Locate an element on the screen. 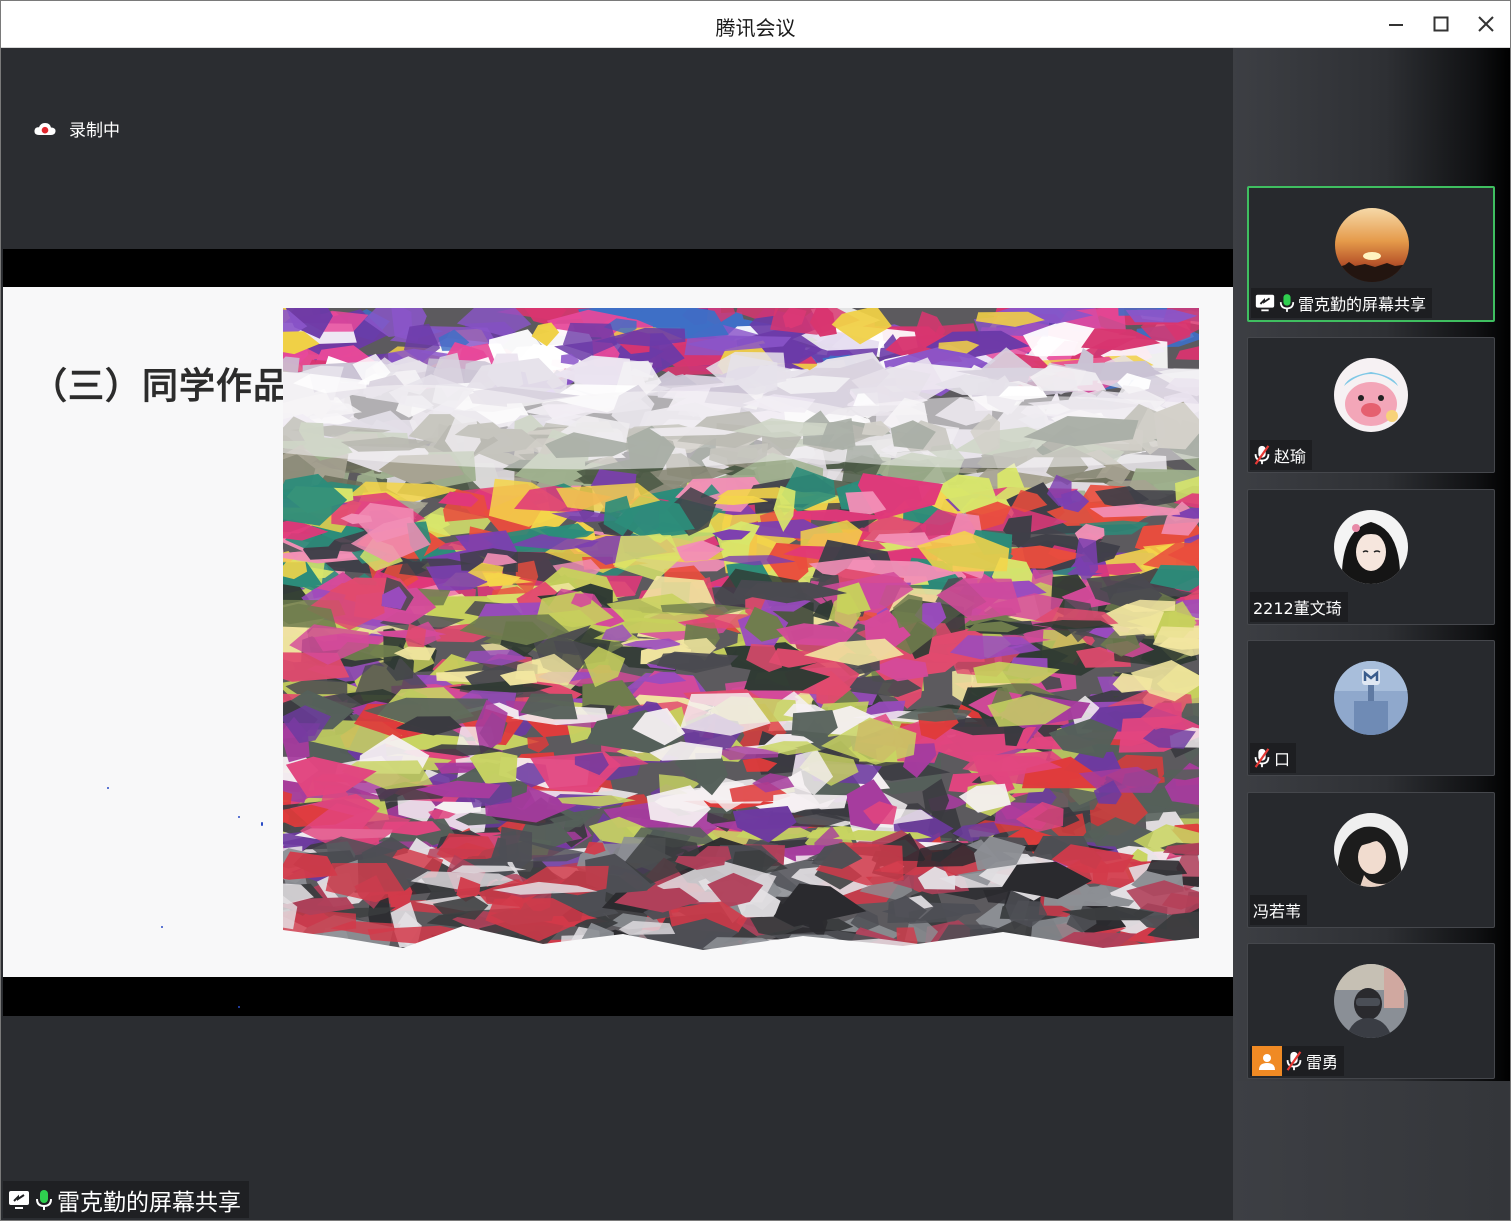  participant-nametag: 赵瑜 is located at coordinates (1281, 455).